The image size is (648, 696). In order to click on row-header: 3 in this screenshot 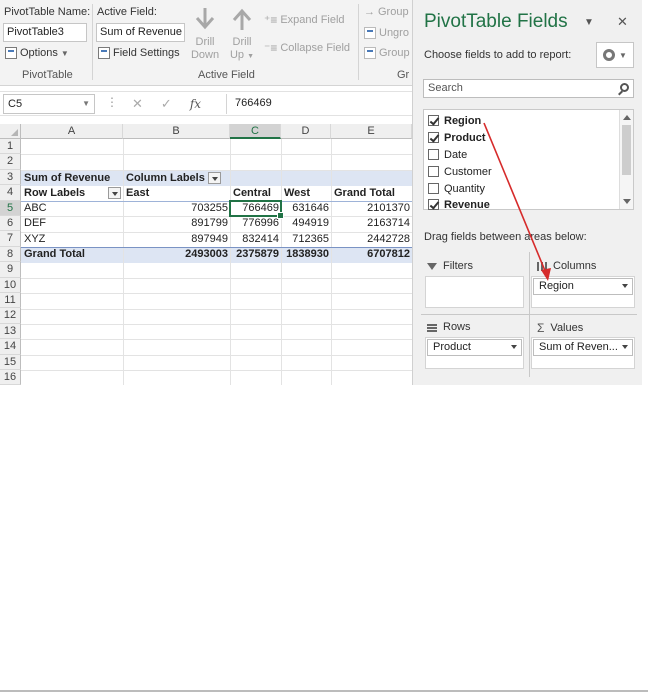, I will do `click(10, 177)`.